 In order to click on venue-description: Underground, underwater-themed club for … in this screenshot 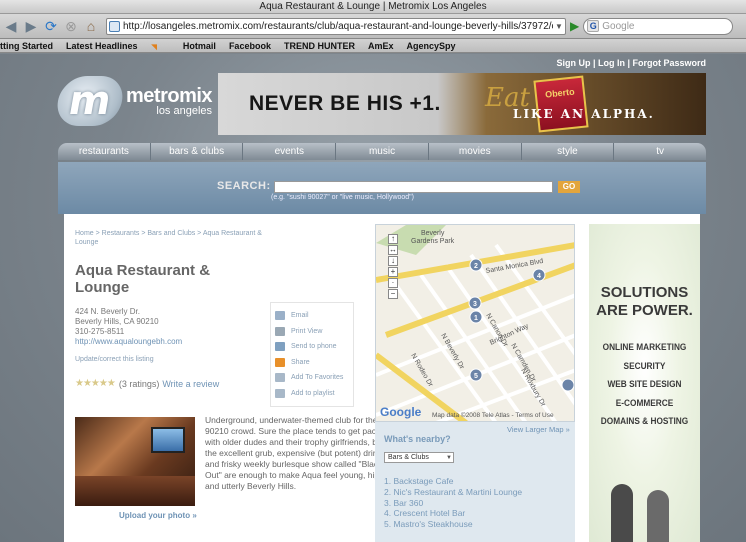, I will do `click(297, 453)`.